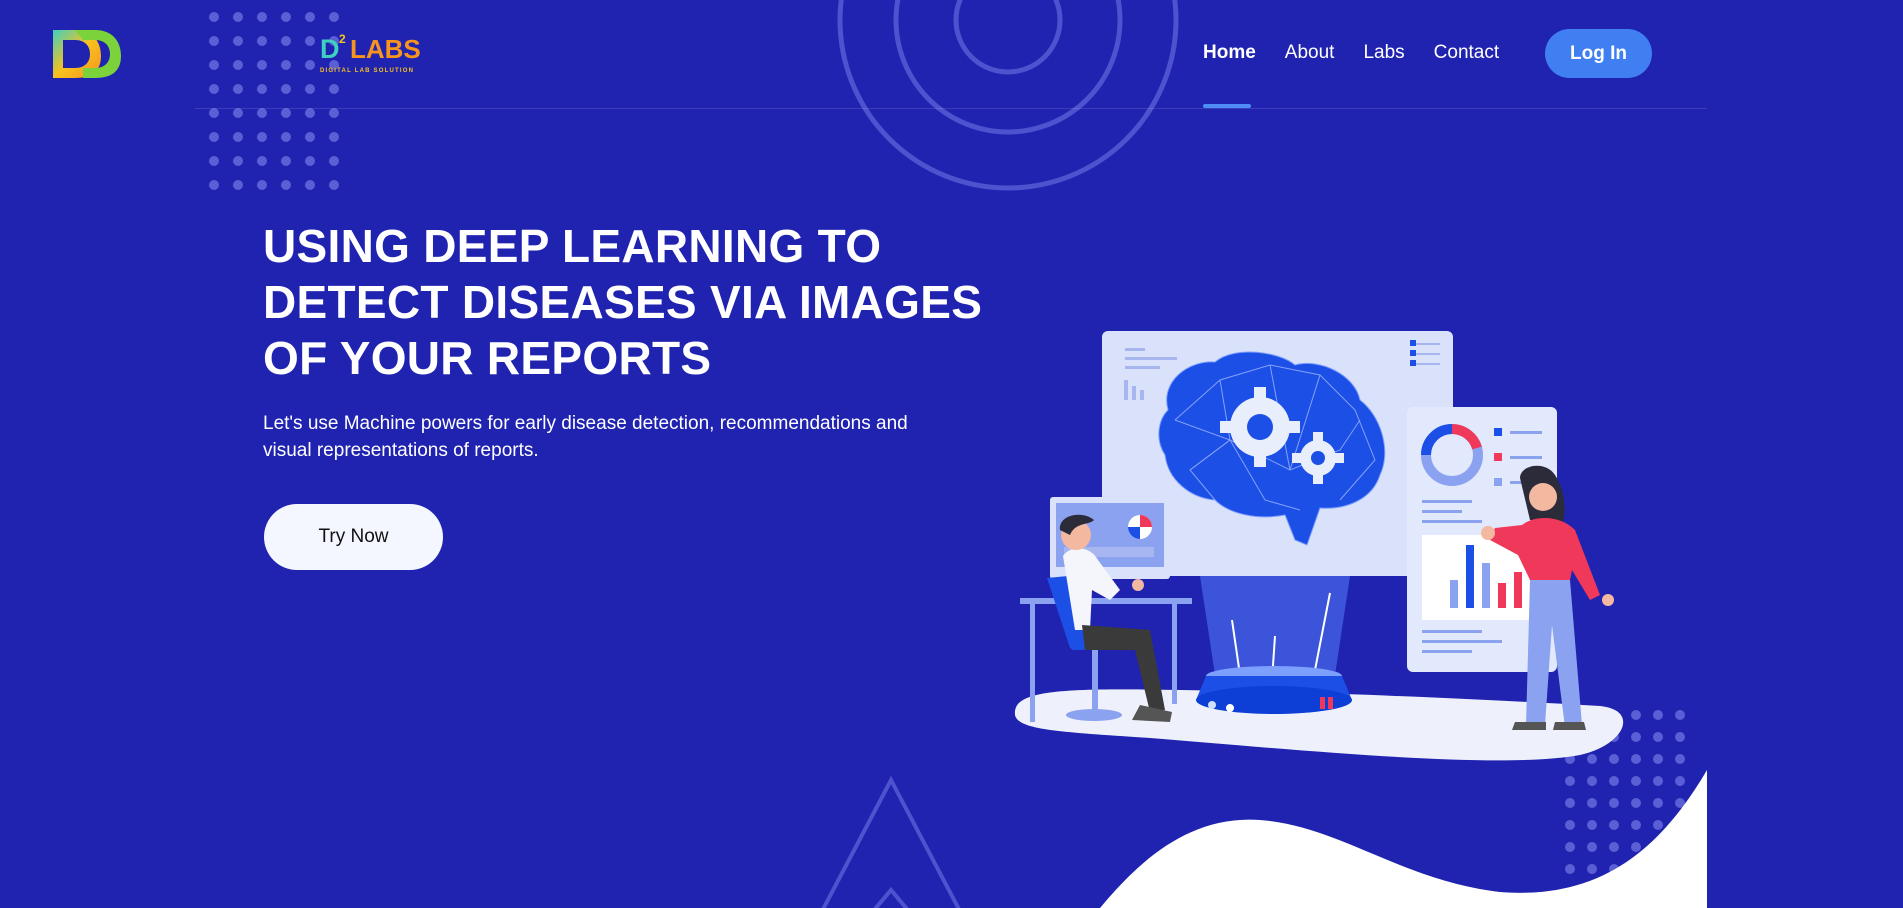 The height and width of the screenshot is (908, 1903). I want to click on nav-about: About, so click(1310, 53).